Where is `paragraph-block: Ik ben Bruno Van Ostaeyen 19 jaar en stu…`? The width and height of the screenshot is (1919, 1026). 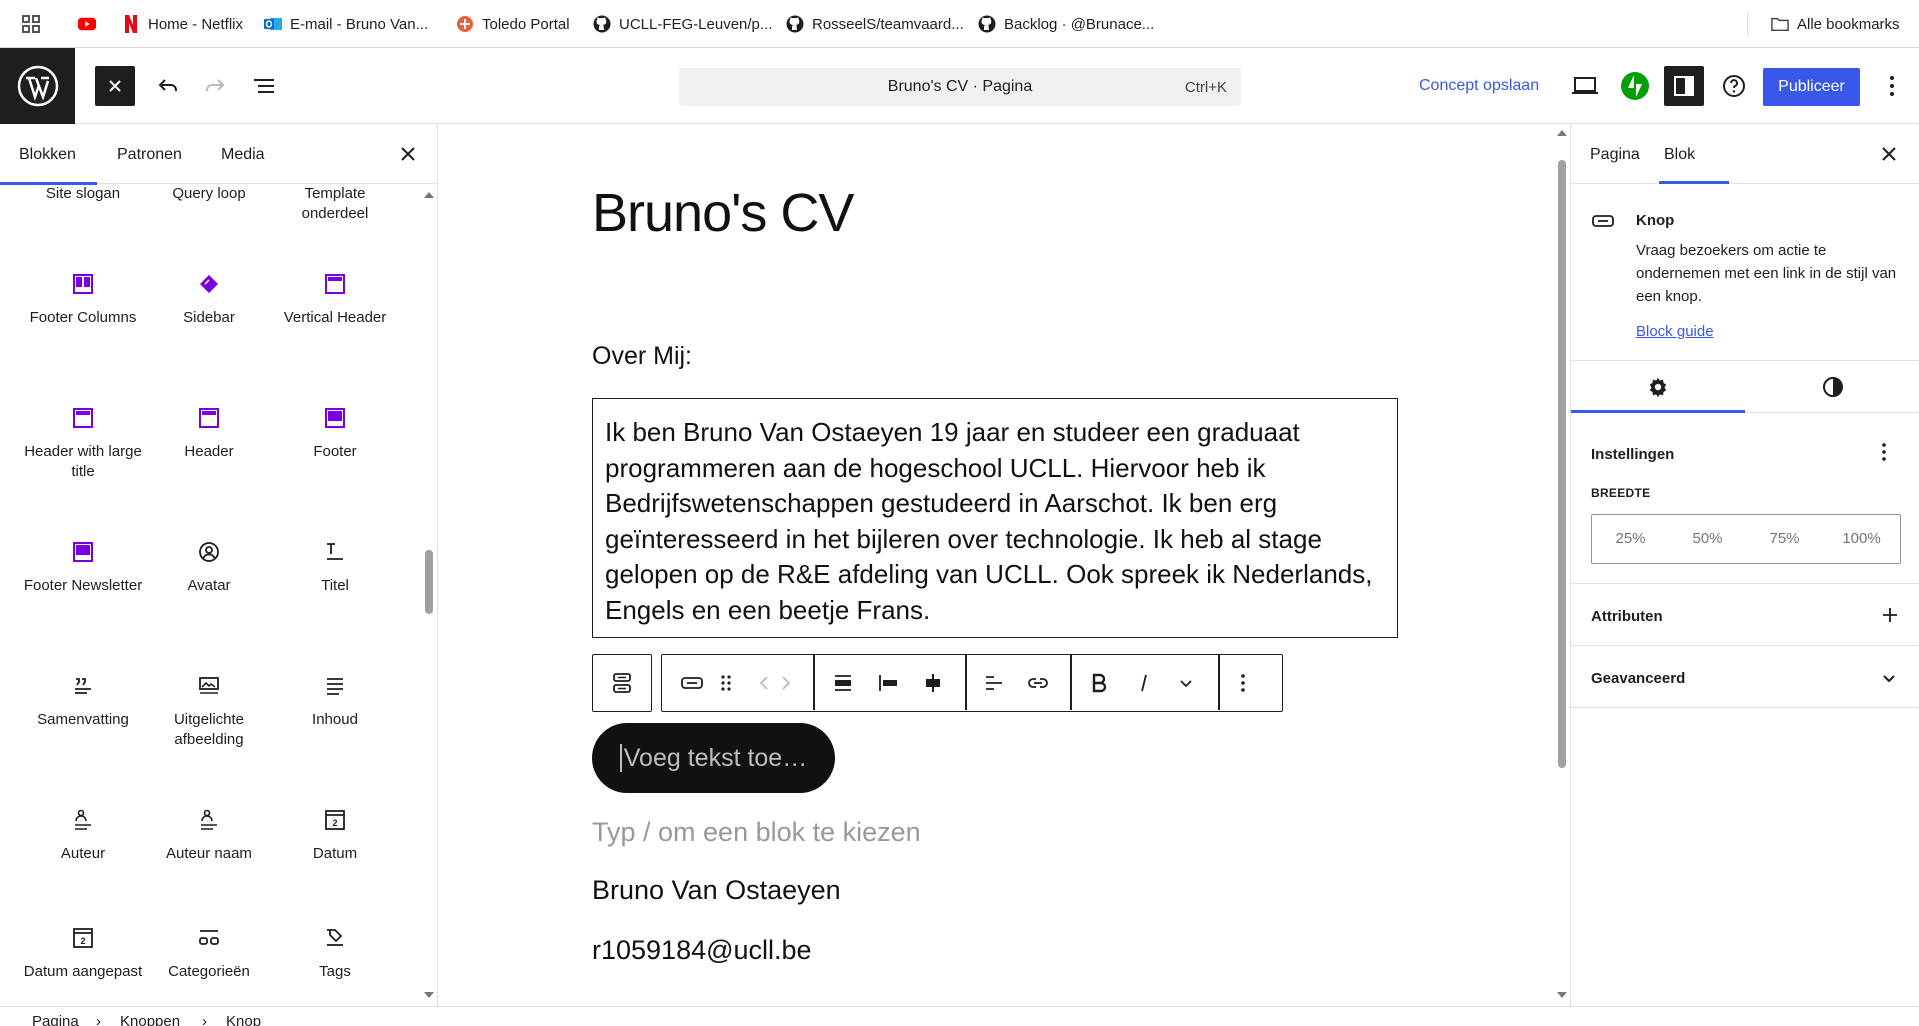
paragraph-block: Ik ben Bruno Van Ostaeyen 19 jaar en stu… is located at coordinates (995, 518).